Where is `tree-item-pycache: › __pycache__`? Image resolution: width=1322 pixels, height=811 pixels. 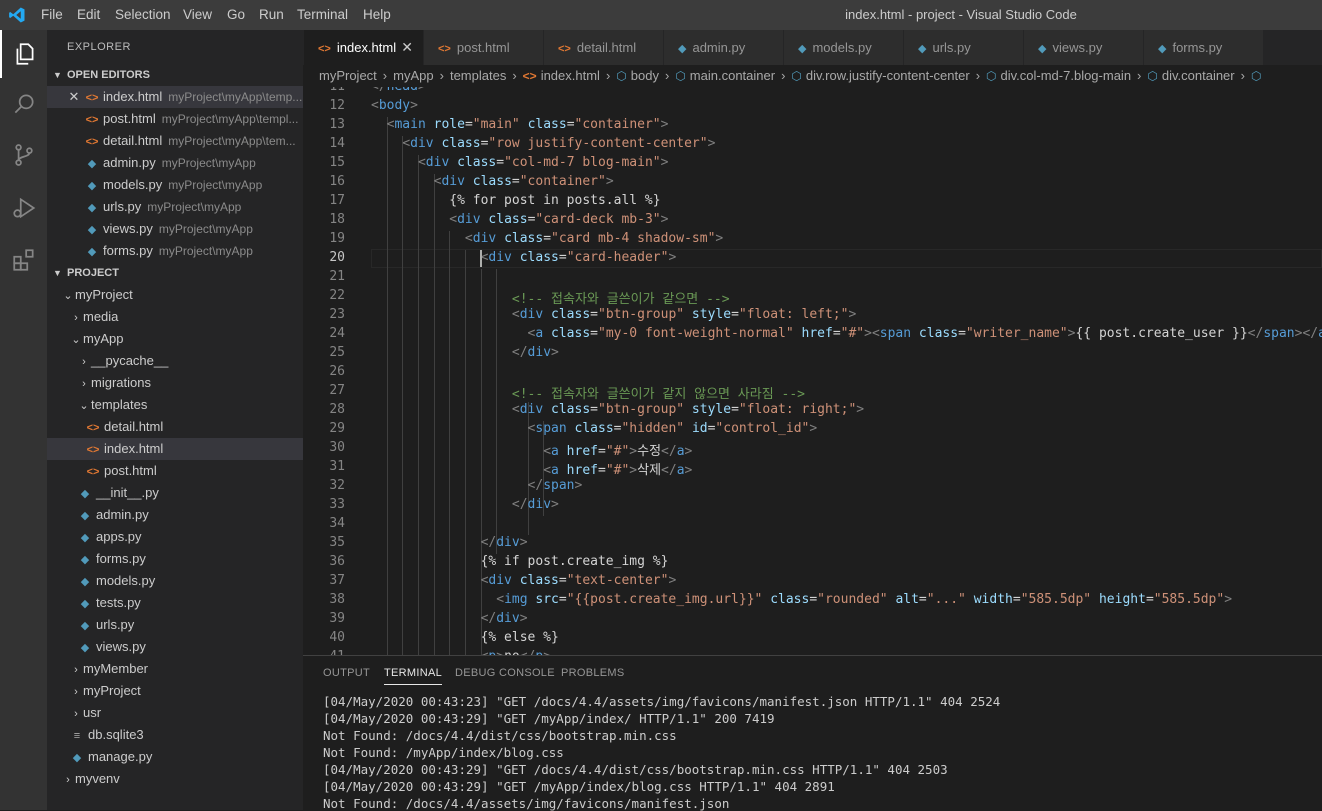 tree-item-pycache: › __pycache__ is located at coordinates (175, 361).